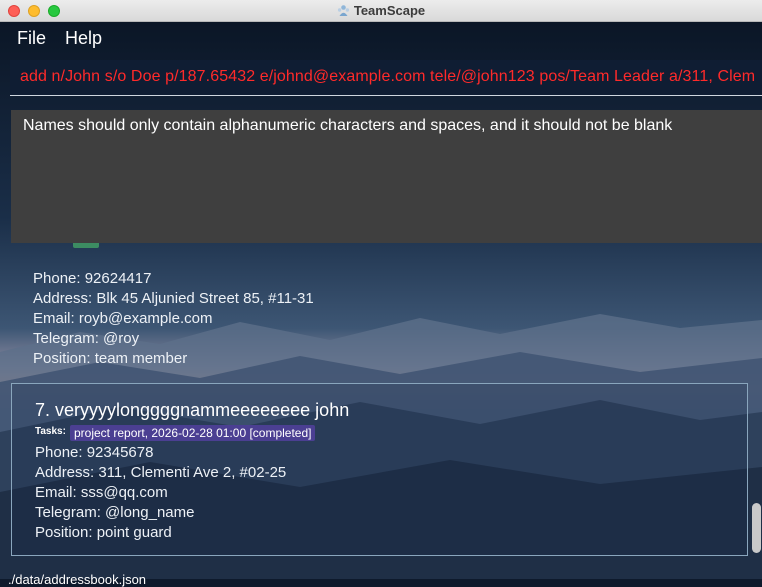 Image resolution: width=762 pixels, height=587 pixels. Describe the element at coordinates (192, 410) in the screenshot. I see `person-name: 7. veryyyylonggggnammeeeeeeee john` at that location.